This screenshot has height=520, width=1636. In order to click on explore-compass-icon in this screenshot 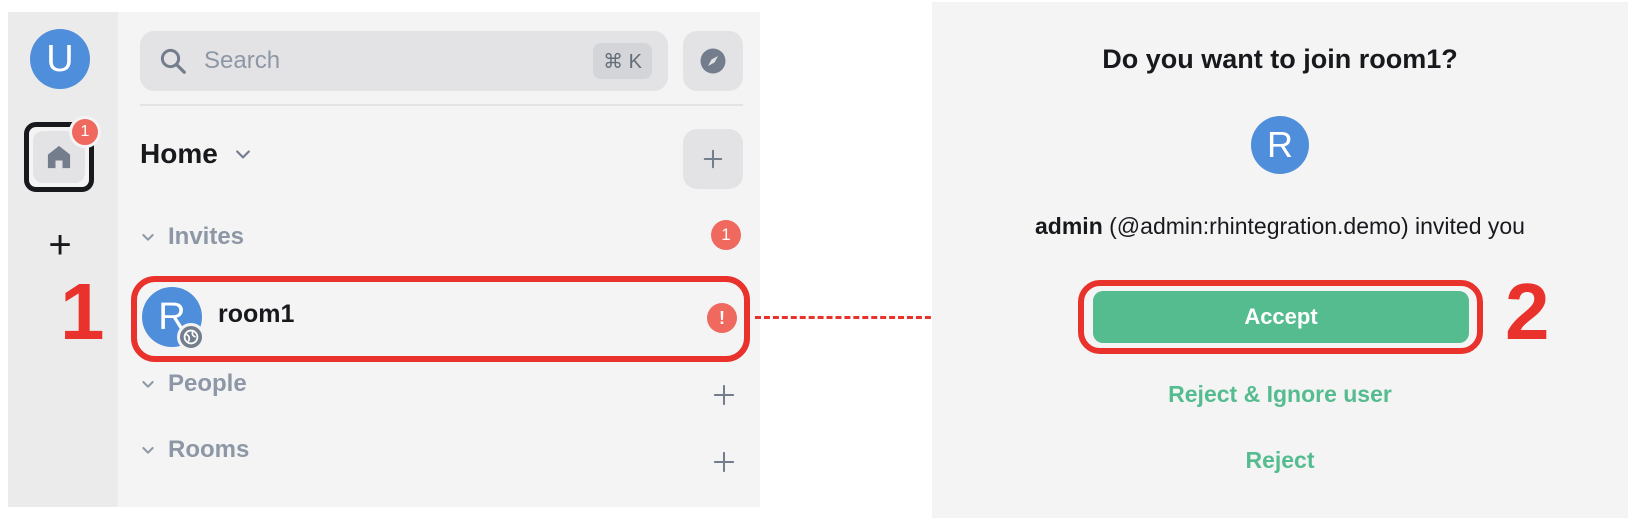, I will do `click(713, 61)`.